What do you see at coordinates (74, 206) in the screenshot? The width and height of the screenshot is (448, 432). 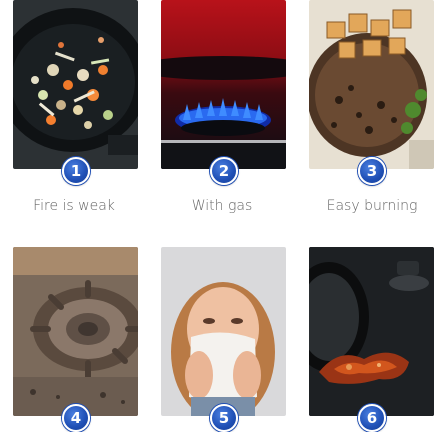 I see `caption-fire-is-weak: Fire is weak` at bounding box center [74, 206].